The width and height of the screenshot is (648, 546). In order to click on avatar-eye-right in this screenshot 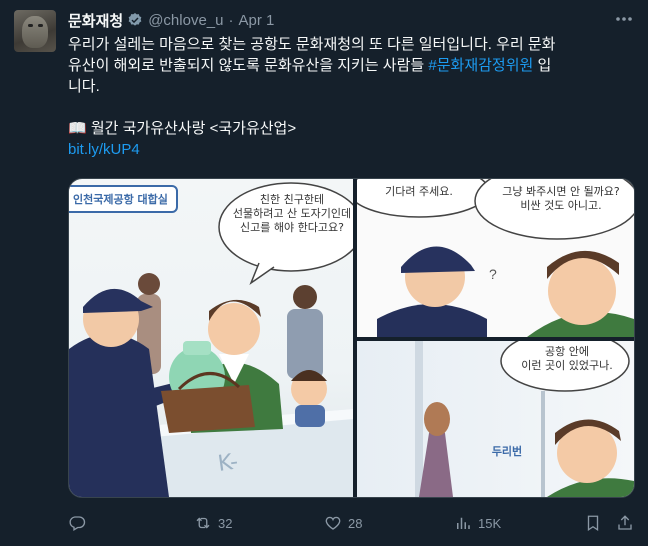, I will do `click(40, 25)`.